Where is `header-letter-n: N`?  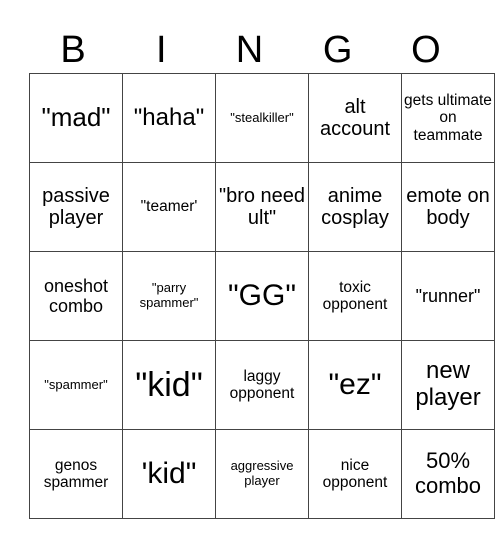
header-letter-n: N is located at coordinates (249, 50).